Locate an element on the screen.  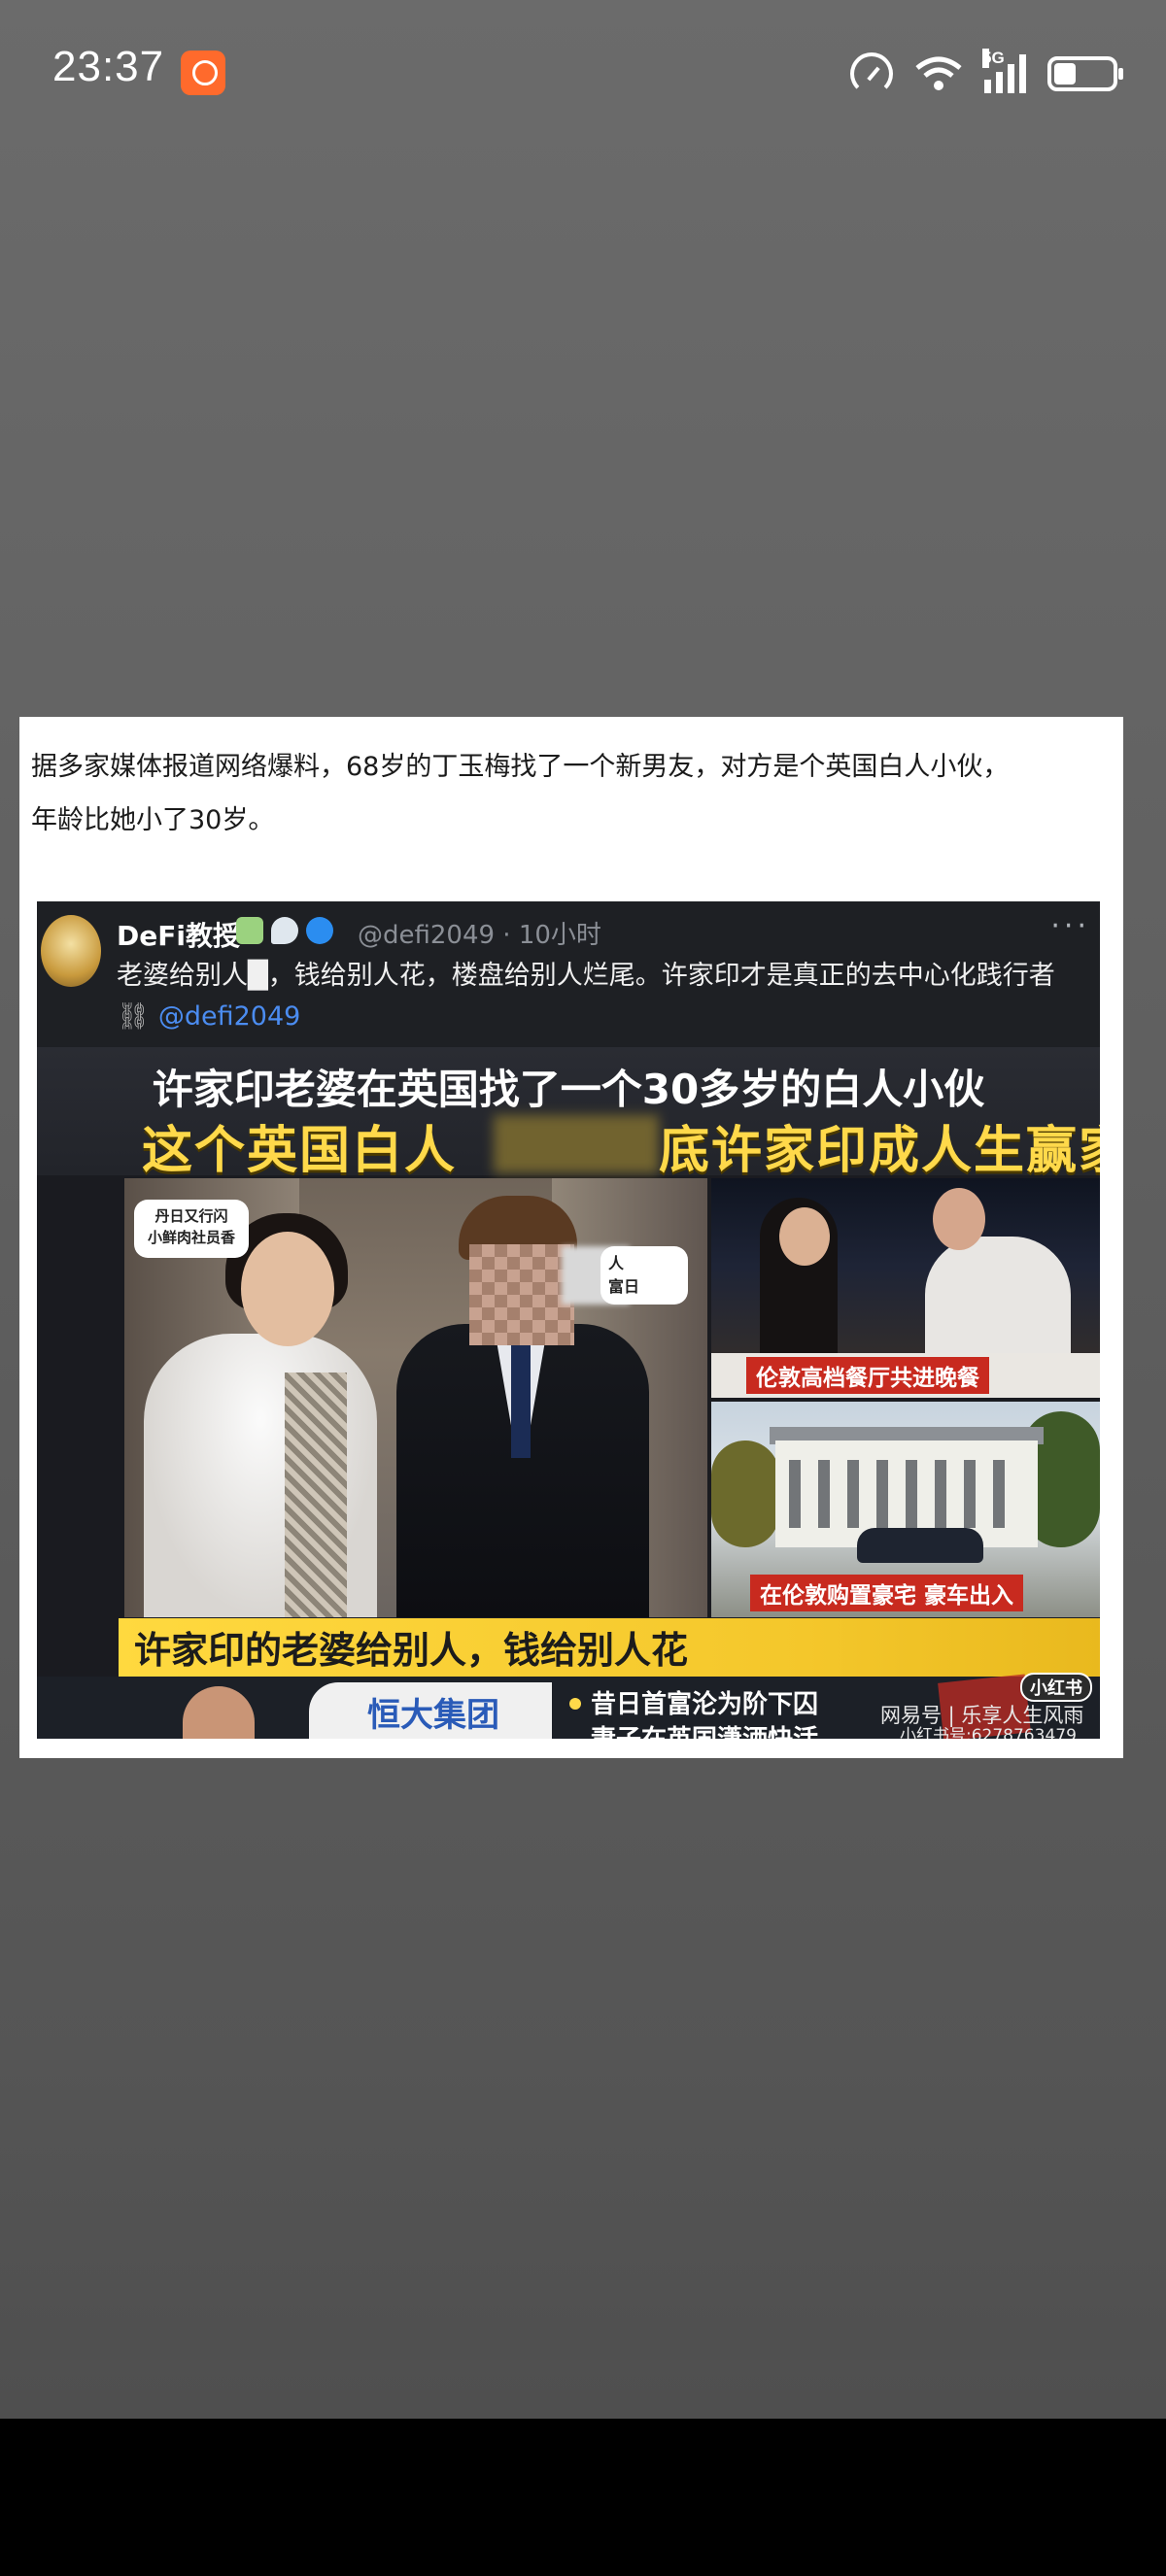
twitter-bird-icon is located at coordinates (284, 930).